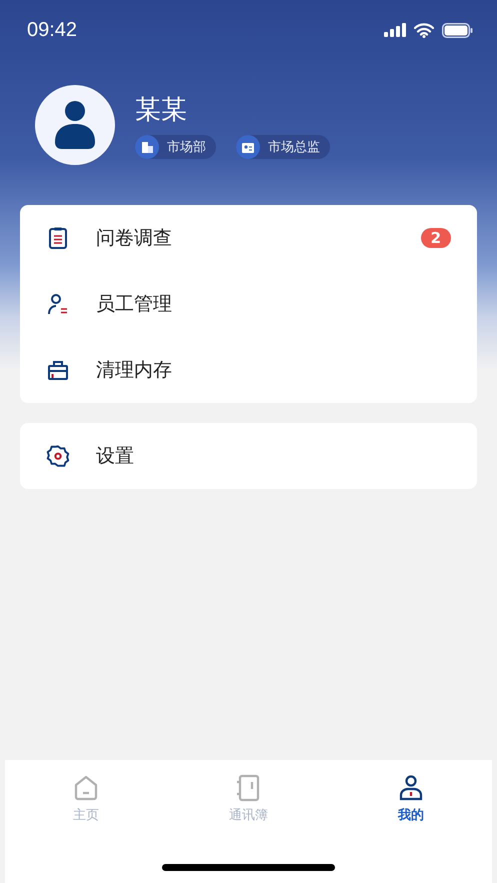  I want to click on count-badge: 2, so click(435, 238).